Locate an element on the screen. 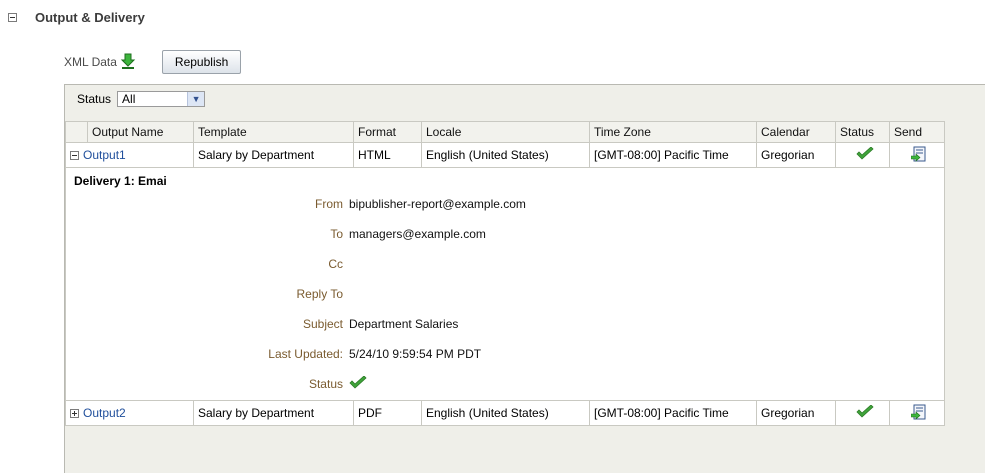 Image resolution: width=985 pixels, height=473 pixels. collapse-row-toggle is located at coordinates (74, 155).